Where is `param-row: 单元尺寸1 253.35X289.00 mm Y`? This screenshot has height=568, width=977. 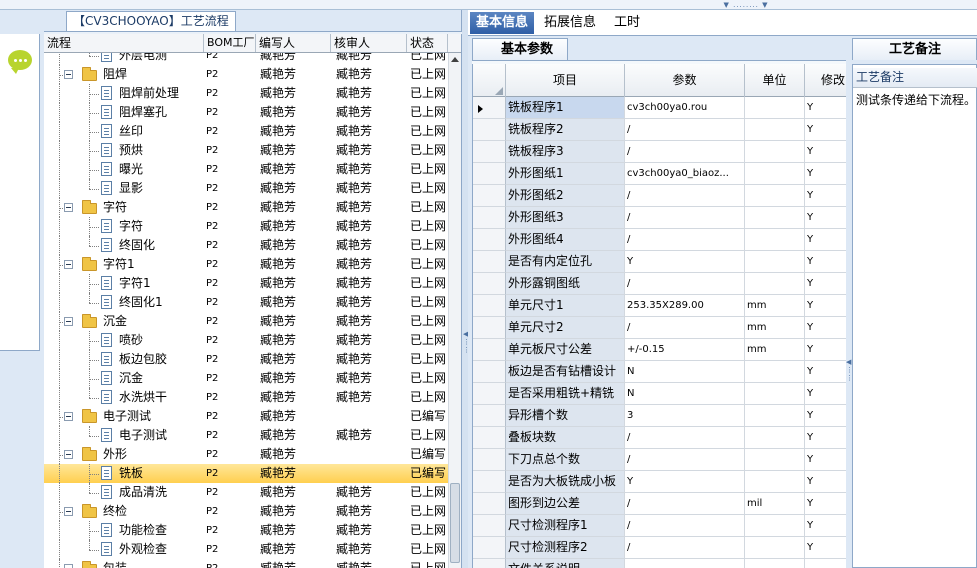 param-row: 单元尺寸1 253.35X289.00 mm Y is located at coordinates (659, 306).